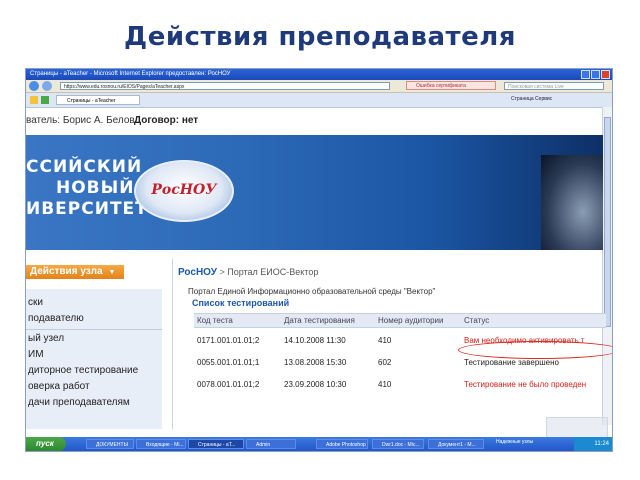 Image resolution: width=640 pixels, height=480 pixels. What do you see at coordinates (46, 444) in the screenshot?
I see `start-button: пуск` at bounding box center [46, 444].